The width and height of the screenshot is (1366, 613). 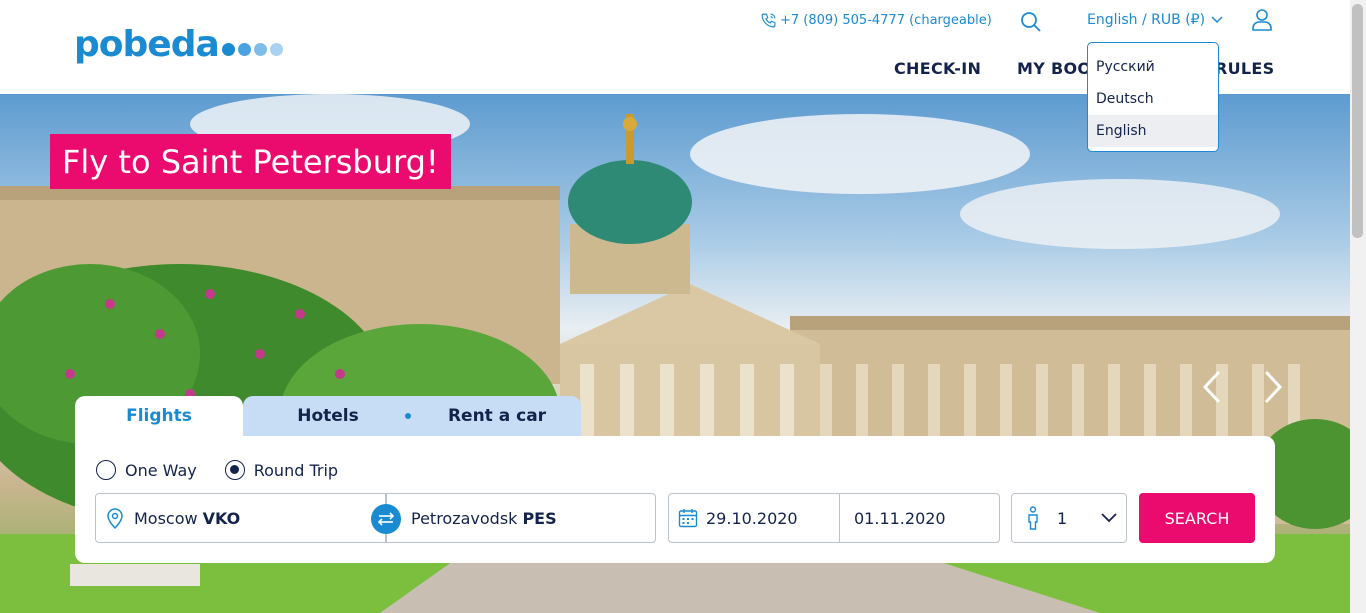 I want to click on language-option-german: Deutsch, so click(x=1153, y=99).